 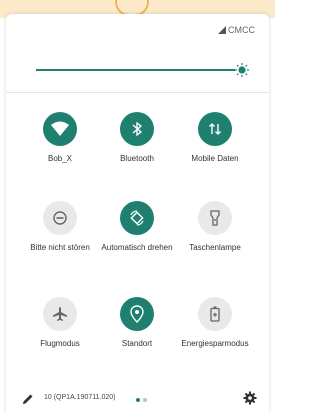 I want to click on wifi-icon, so click(x=60, y=128).